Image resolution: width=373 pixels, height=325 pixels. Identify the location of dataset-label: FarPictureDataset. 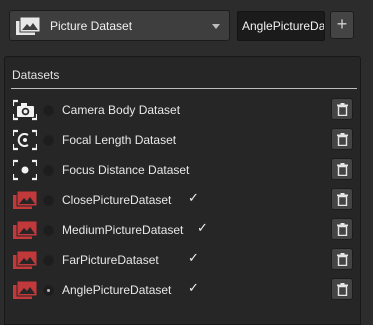
(110, 260).